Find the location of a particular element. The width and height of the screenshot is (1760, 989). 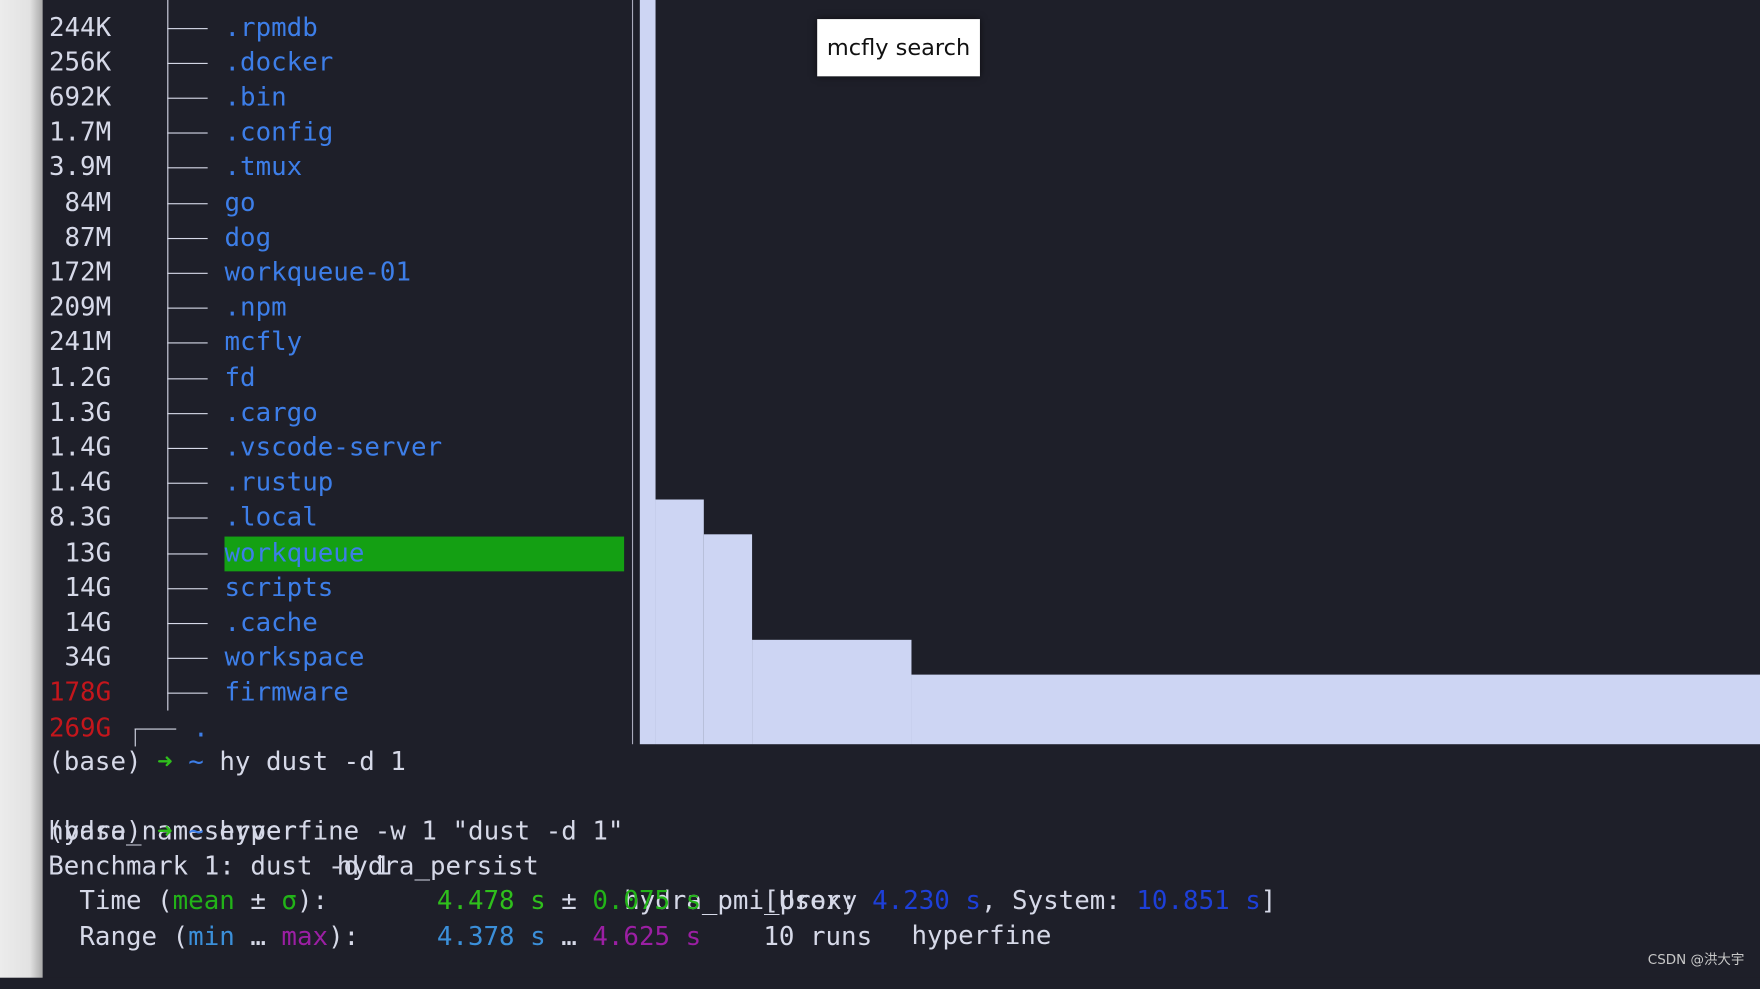

dir-size: 269G is located at coordinates (80, 728).